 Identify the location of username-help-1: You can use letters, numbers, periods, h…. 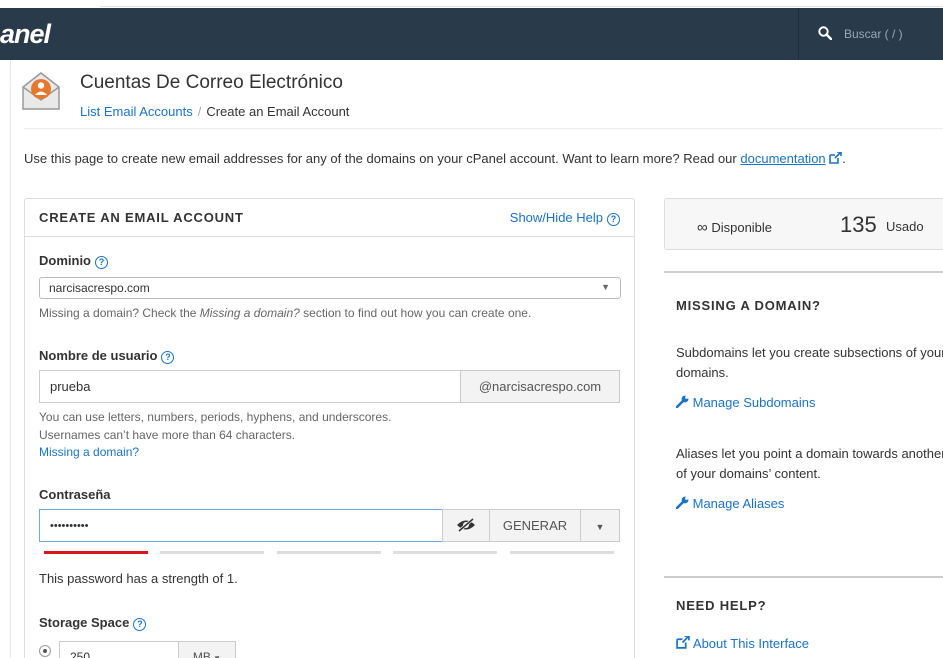
(215, 417).